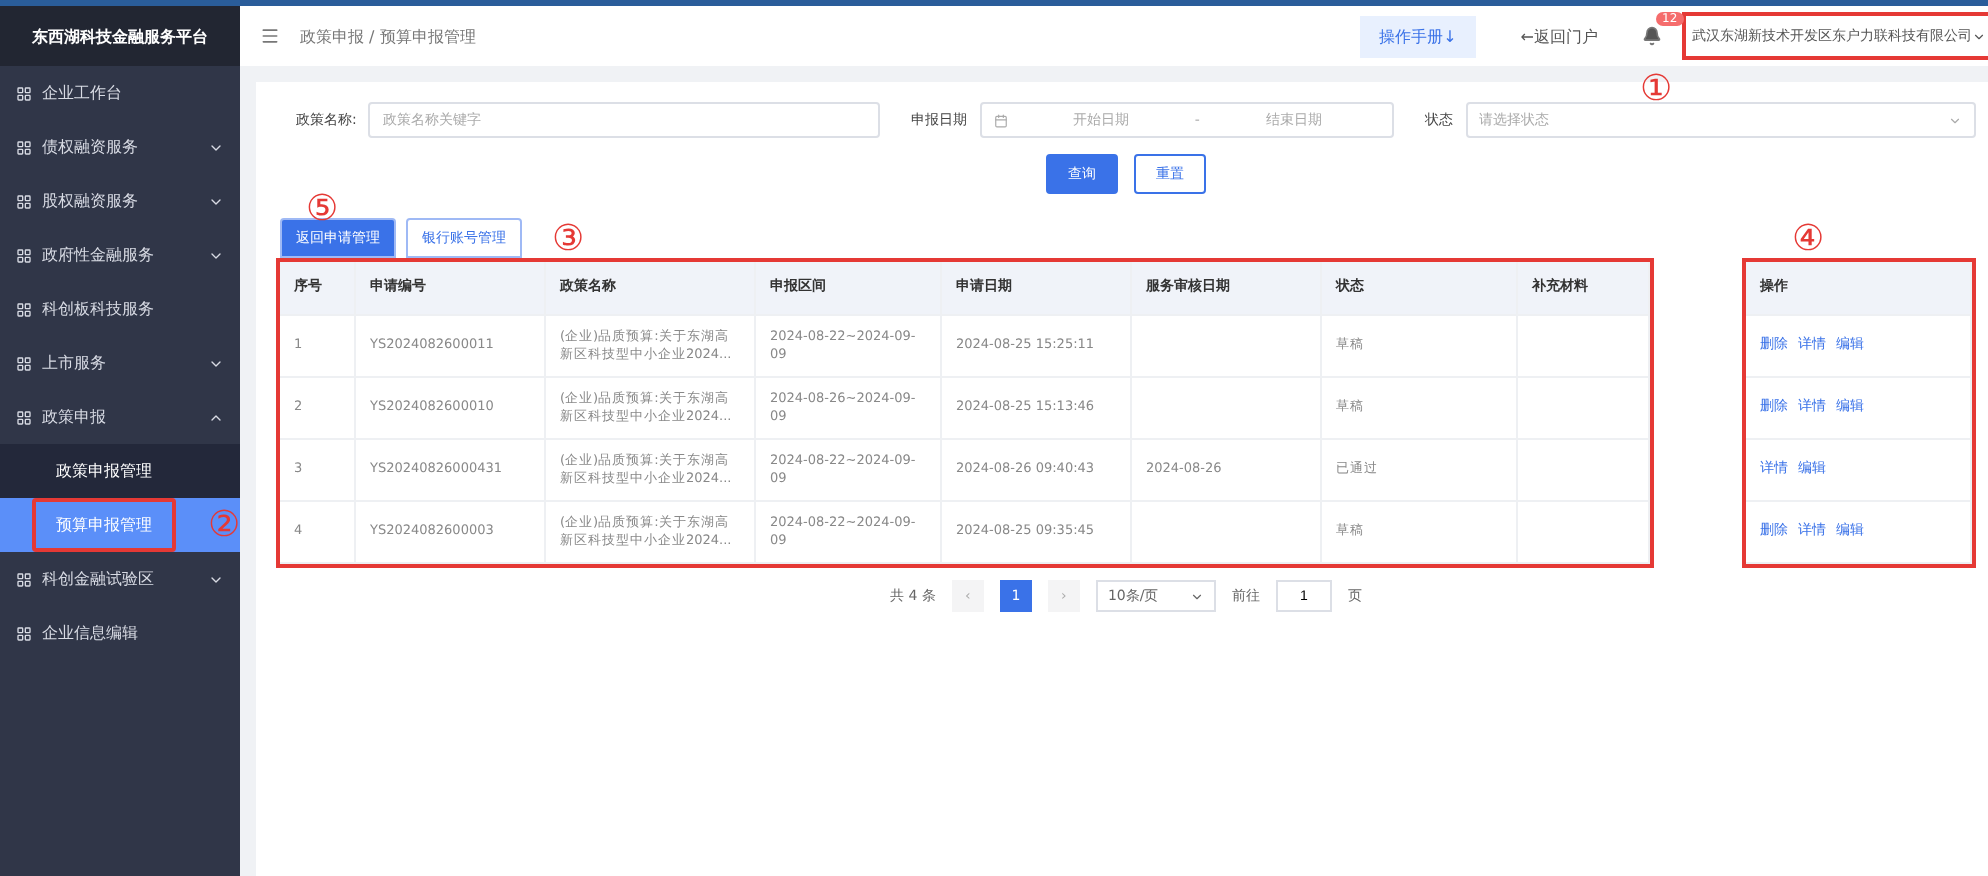 The image size is (1988, 876). I want to click on menu-icon, so click(270, 36).